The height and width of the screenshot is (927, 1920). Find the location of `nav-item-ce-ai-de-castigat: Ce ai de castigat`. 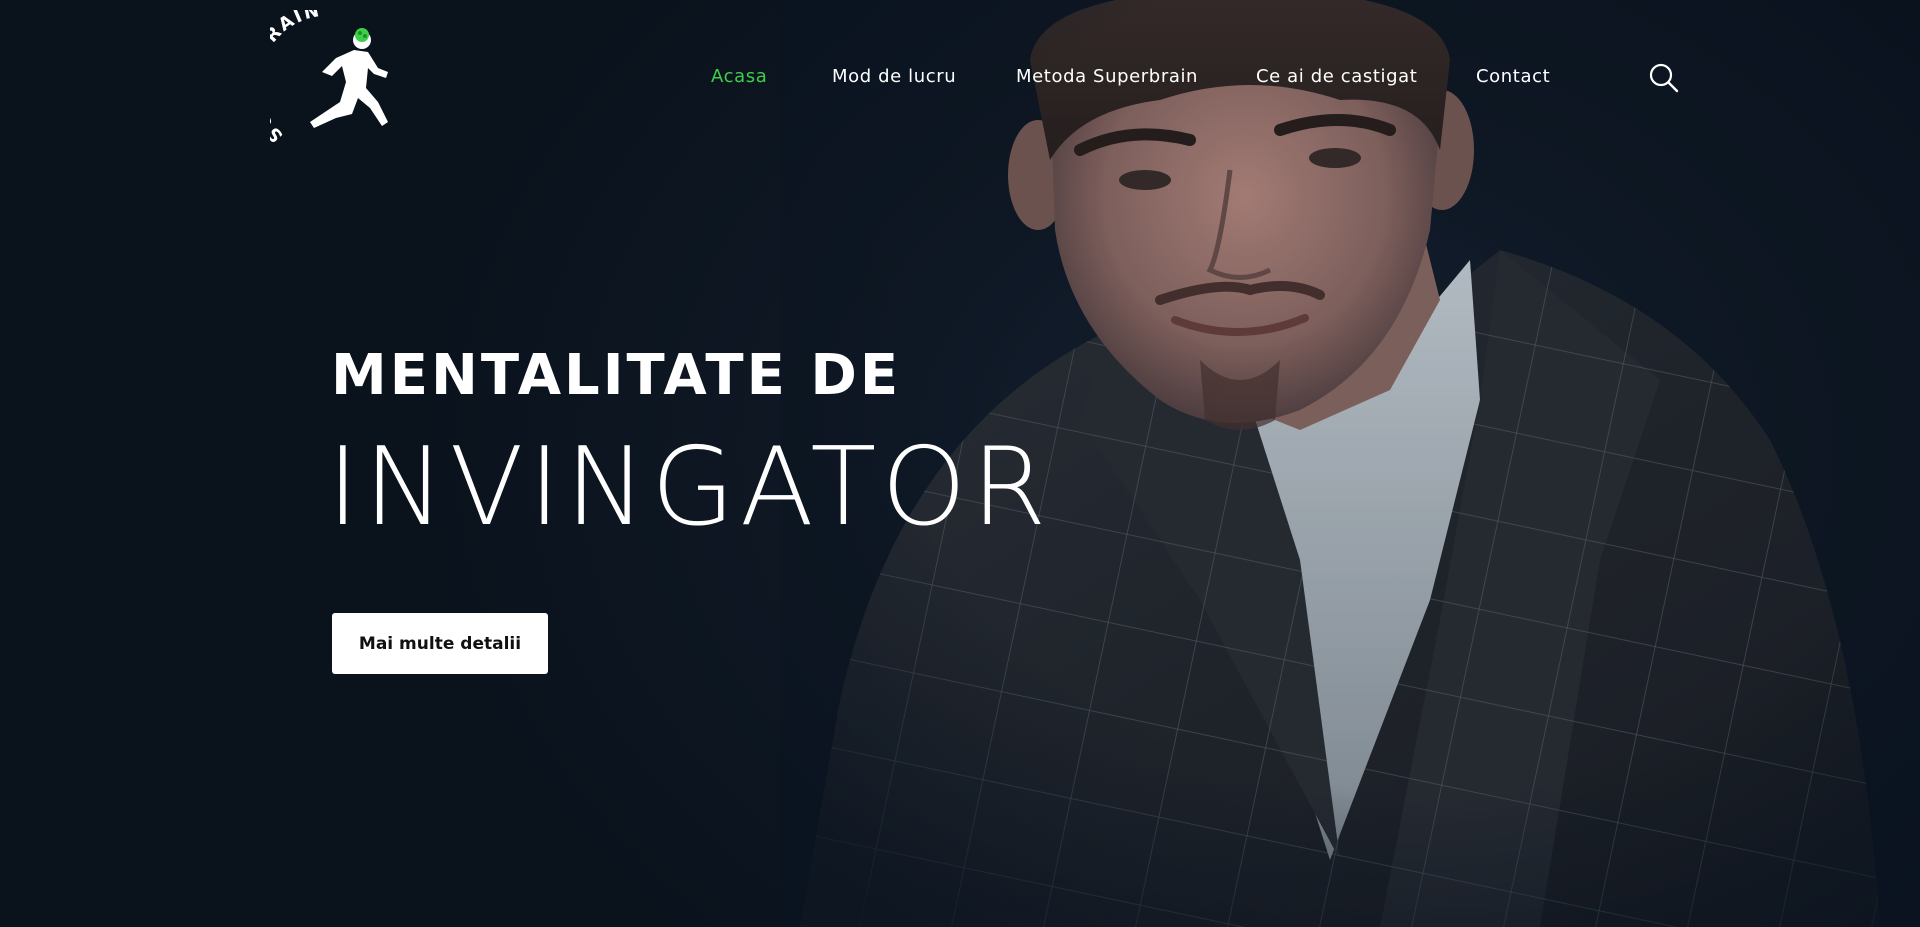

nav-item-ce-ai-de-castigat: Ce ai de castigat is located at coordinates (1336, 76).